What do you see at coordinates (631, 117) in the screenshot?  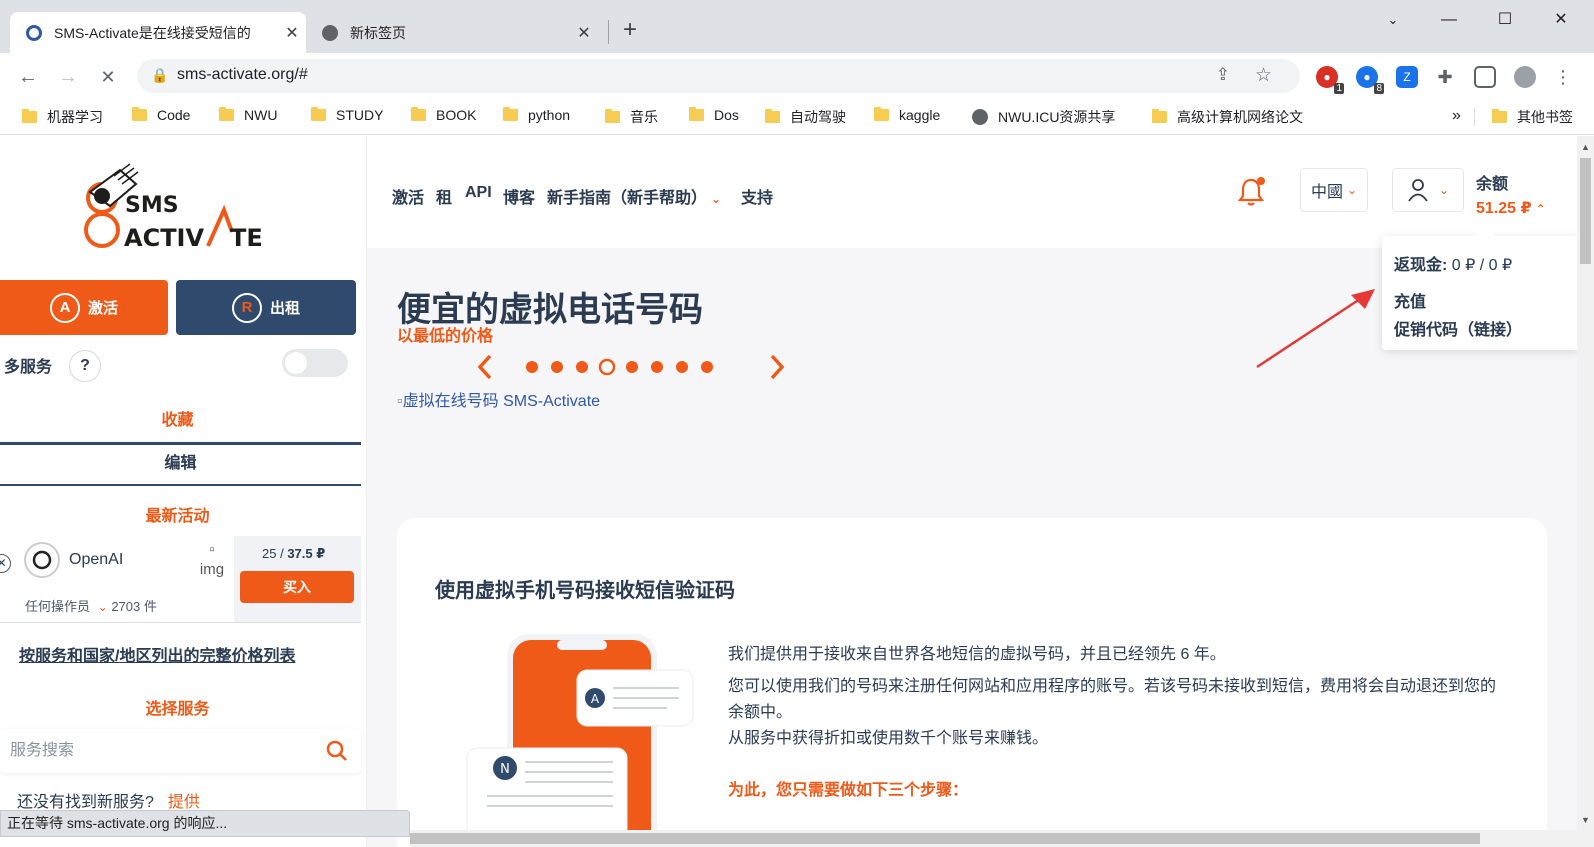 I see `bookmark-folder: 音乐` at bounding box center [631, 117].